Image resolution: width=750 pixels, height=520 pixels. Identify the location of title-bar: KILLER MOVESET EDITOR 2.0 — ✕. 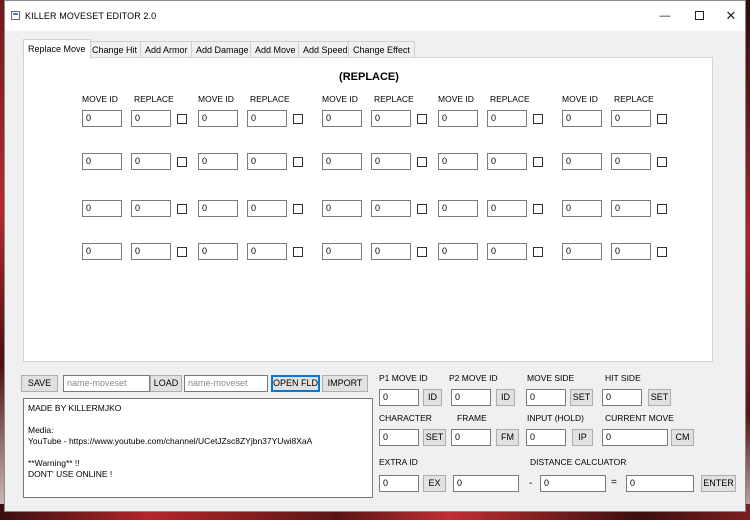
(375, 16).